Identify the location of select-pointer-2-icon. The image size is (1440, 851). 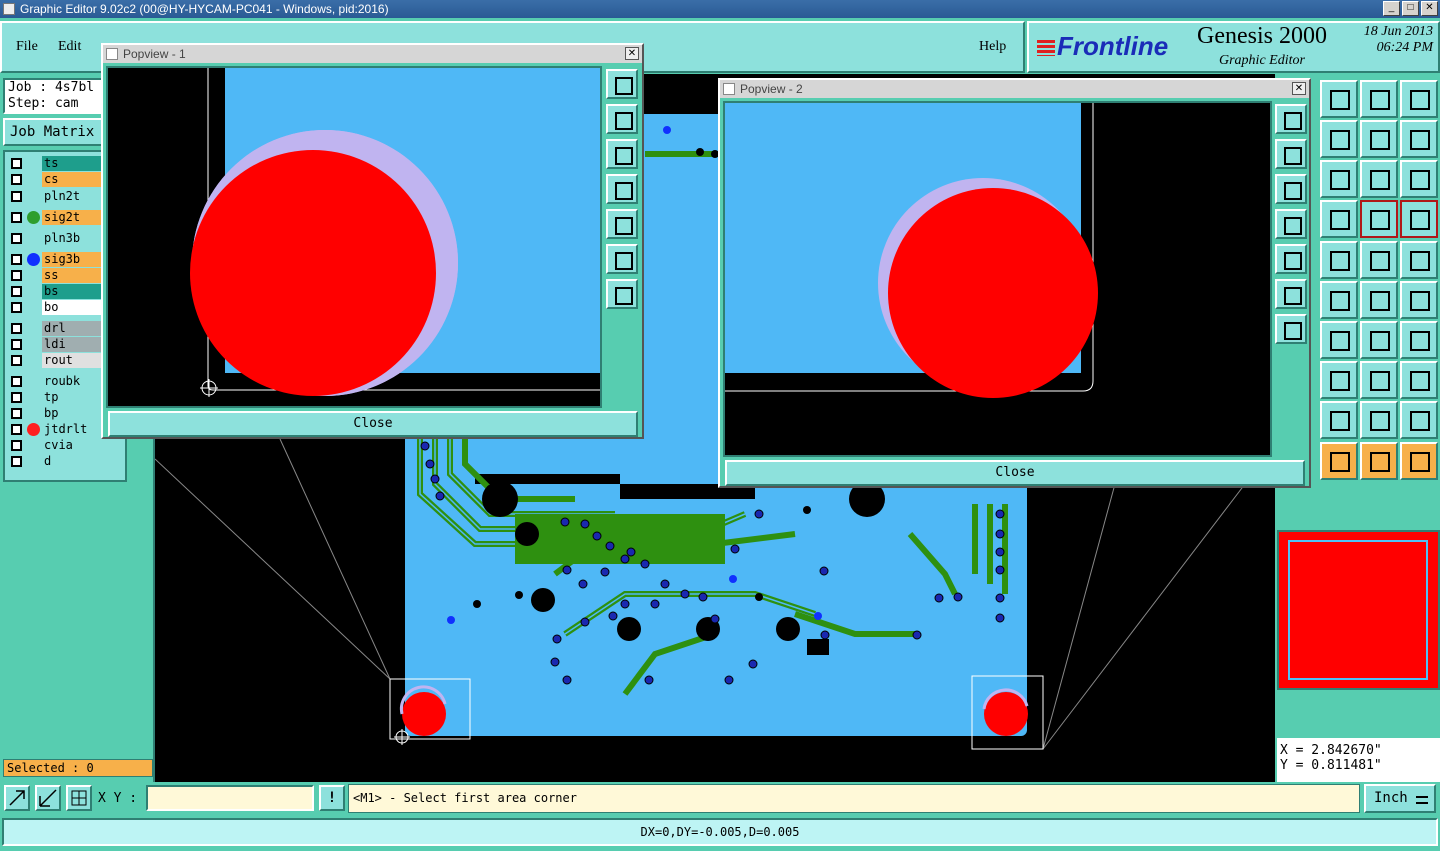
(1379, 461).